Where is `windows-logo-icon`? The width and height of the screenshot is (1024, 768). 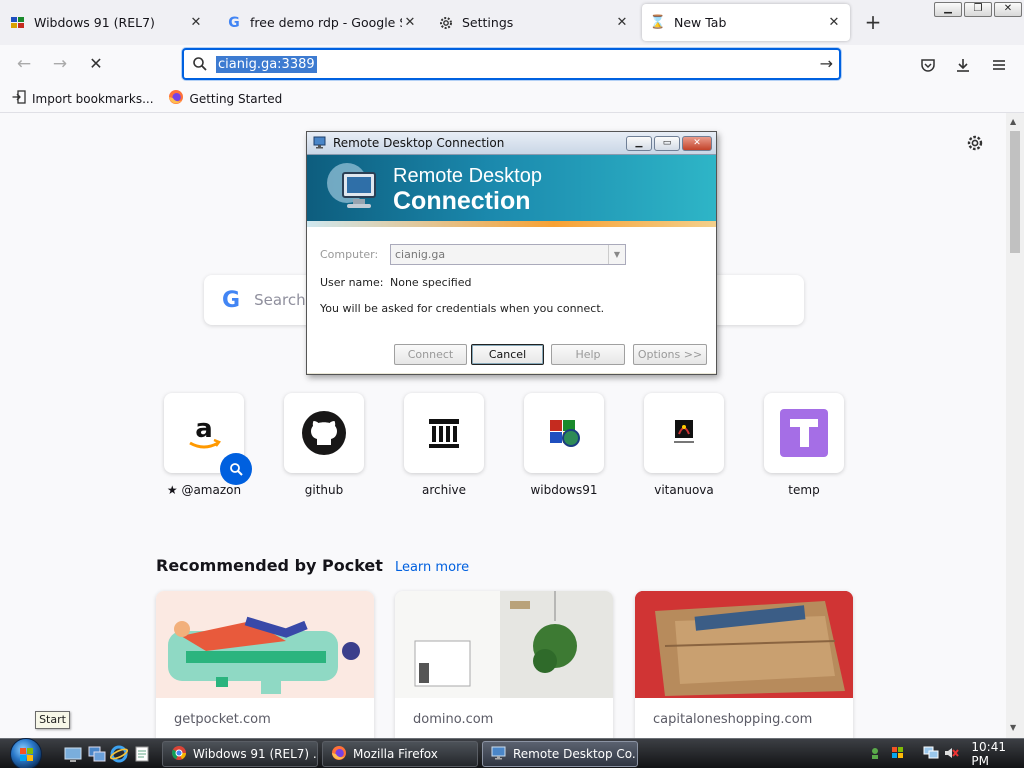
windows-logo-icon is located at coordinates (26, 754).